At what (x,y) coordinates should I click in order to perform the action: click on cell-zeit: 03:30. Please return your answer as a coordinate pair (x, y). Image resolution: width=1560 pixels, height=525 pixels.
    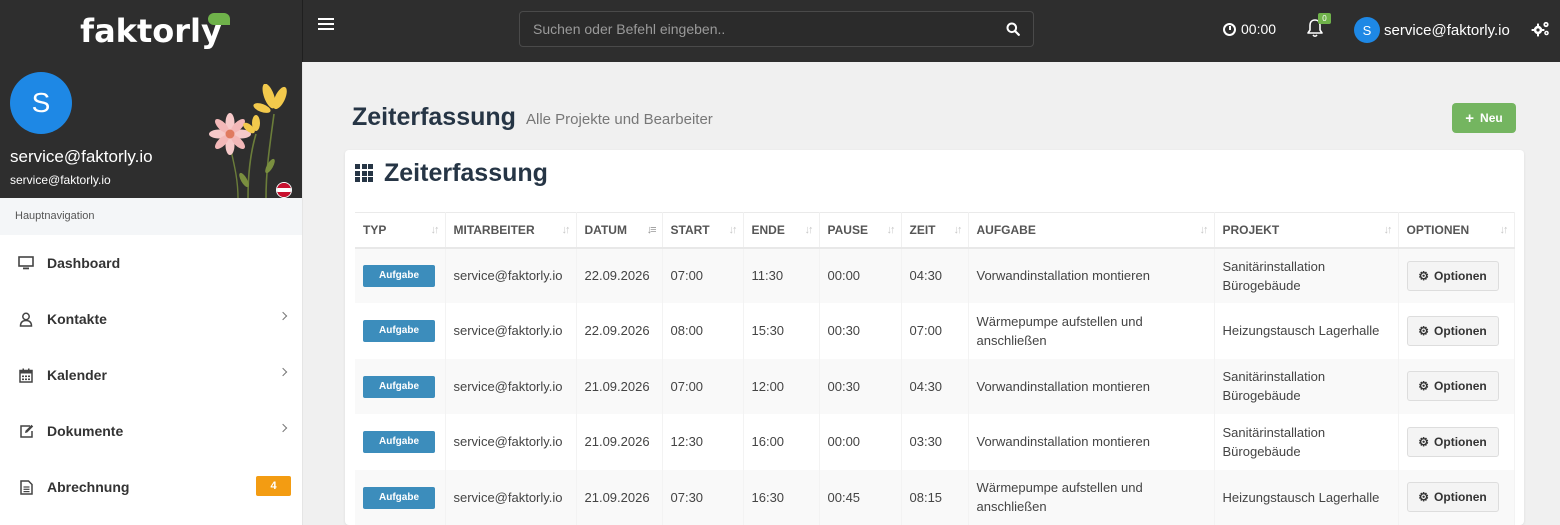
    Looking at the image, I should click on (935, 442).